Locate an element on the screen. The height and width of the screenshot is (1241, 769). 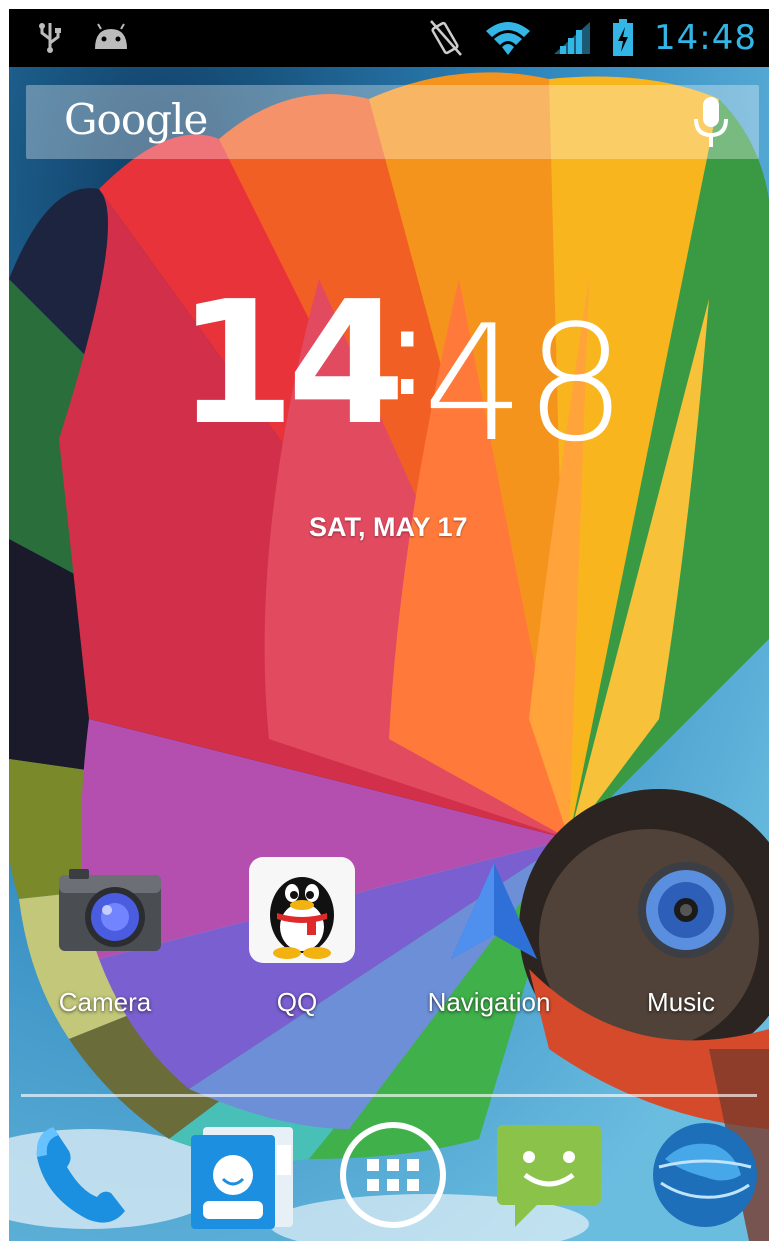
microphone-icon is located at coordinates (711, 123).